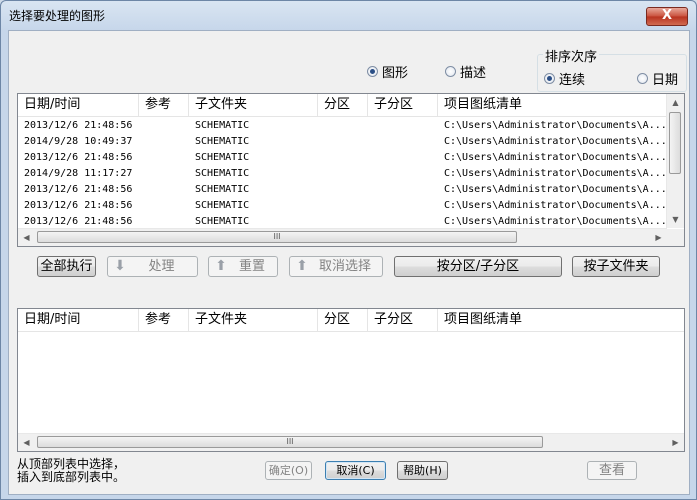  What do you see at coordinates (571, 55) in the screenshot?
I see `sort-order-title: 排序次序` at bounding box center [571, 55].